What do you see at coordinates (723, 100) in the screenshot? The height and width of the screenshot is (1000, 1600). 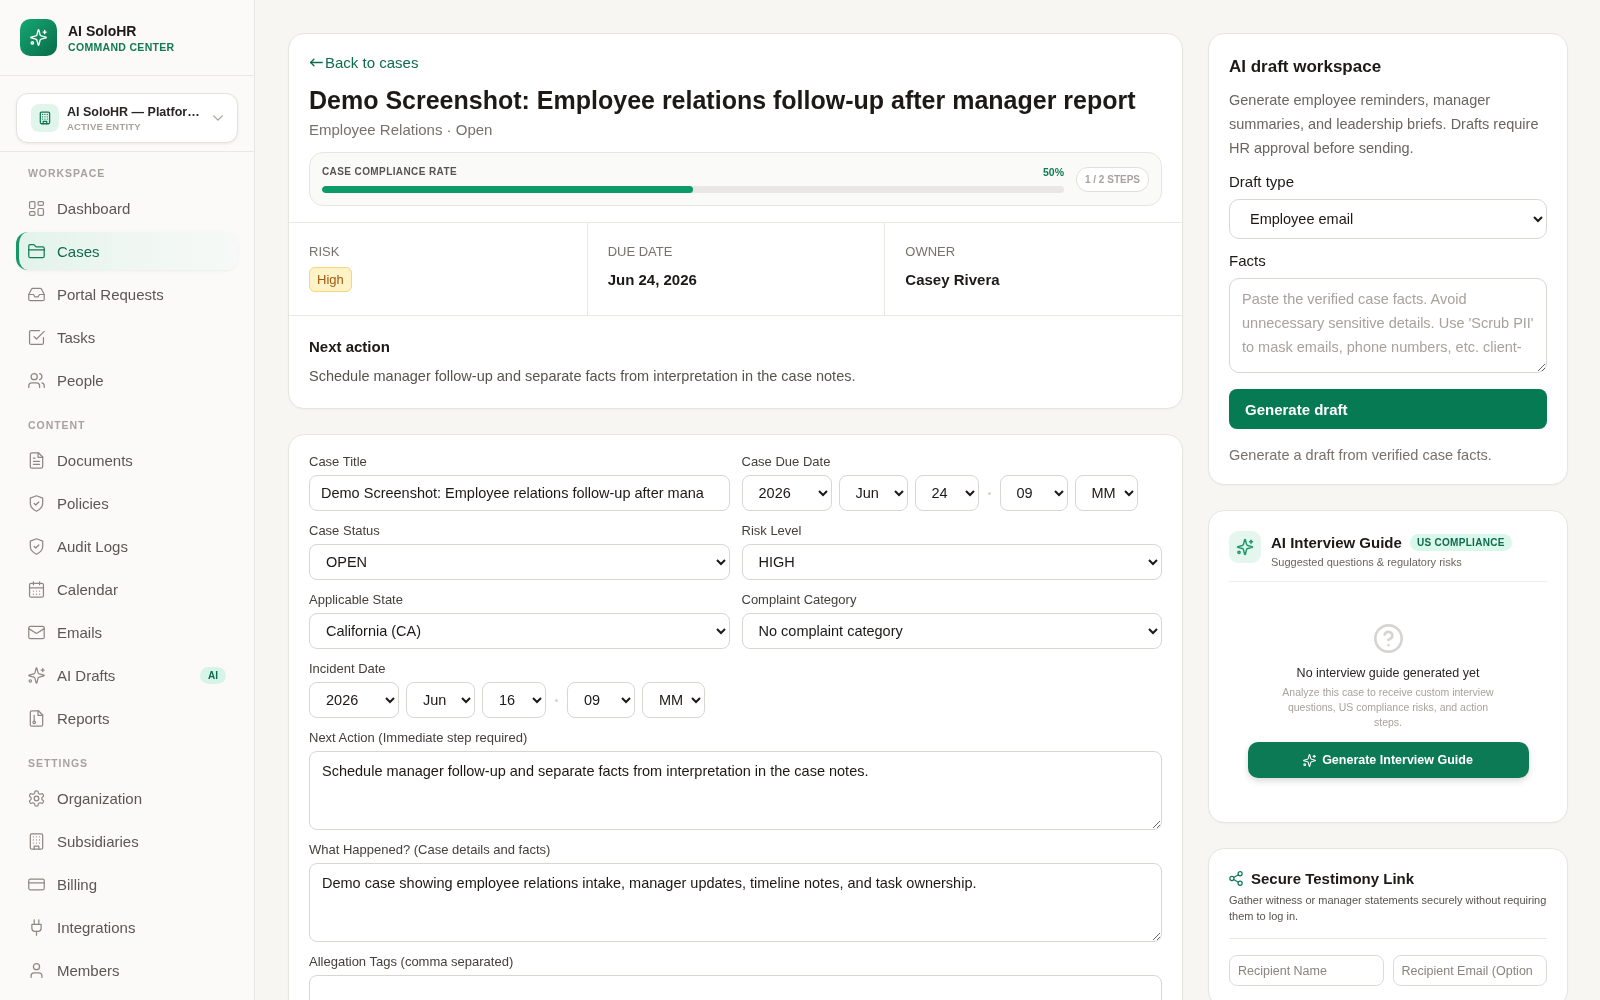 I see `case-title: Demo Screenshot: Employee relations follow-up after manager report` at bounding box center [723, 100].